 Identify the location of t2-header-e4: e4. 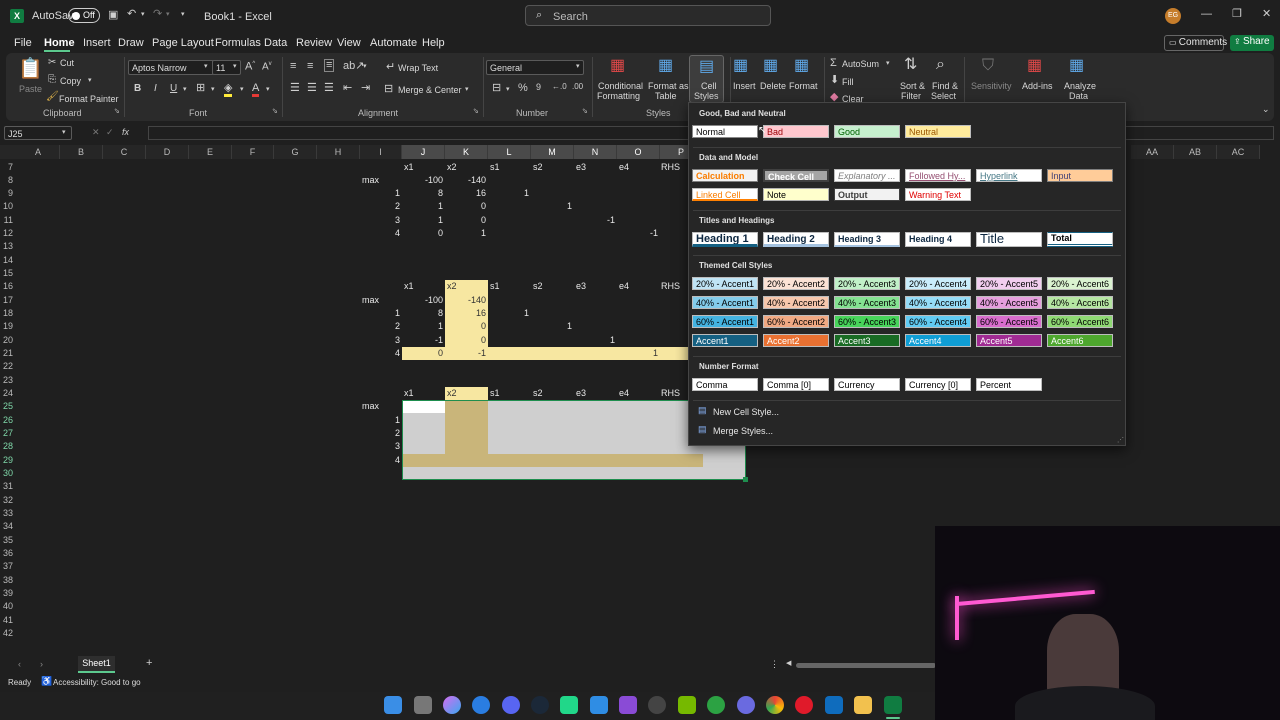
(624, 286).